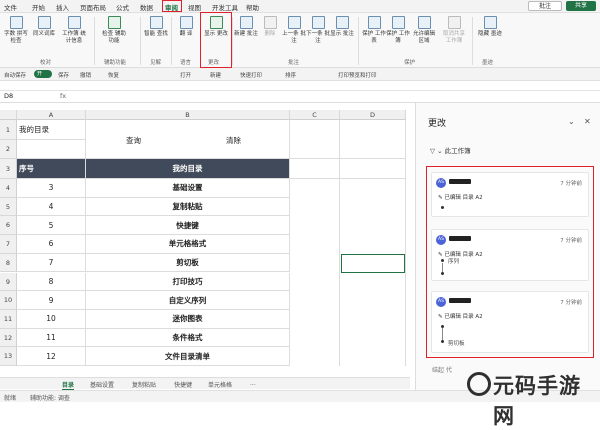 Image resolution: width=600 pixels, height=430 pixels. I want to click on menu-insert: 插入, so click(62, 7).